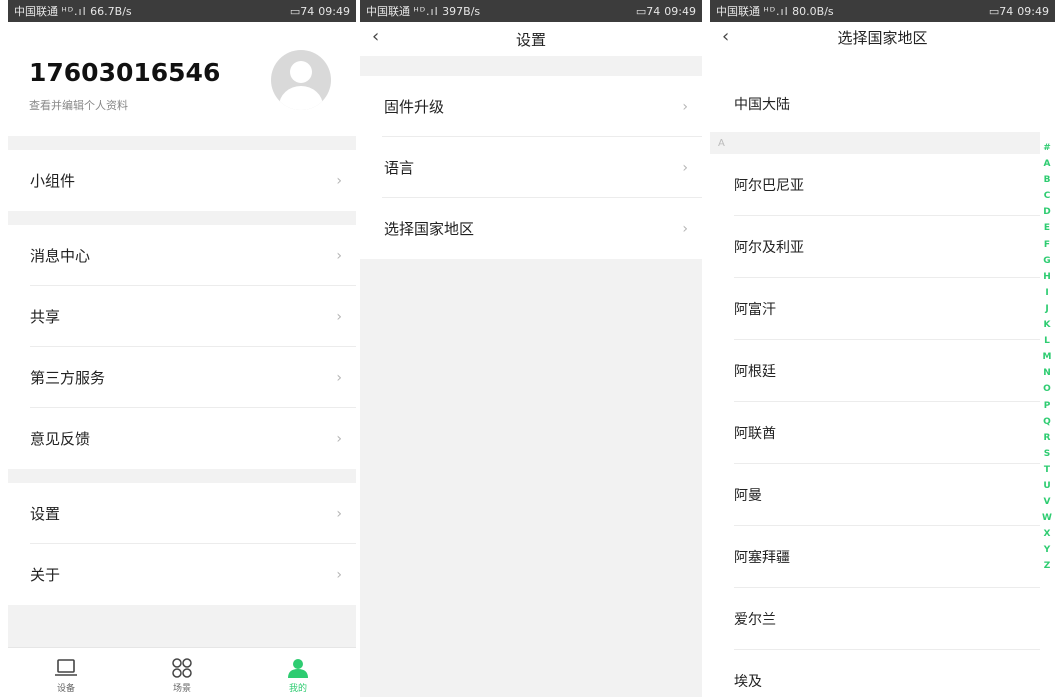 The image size is (1055, 697). What do you see at coordinates (301, 80) in the screenshot?
I see `avatar-placeholder-icon` at bounding box center [301, 80].